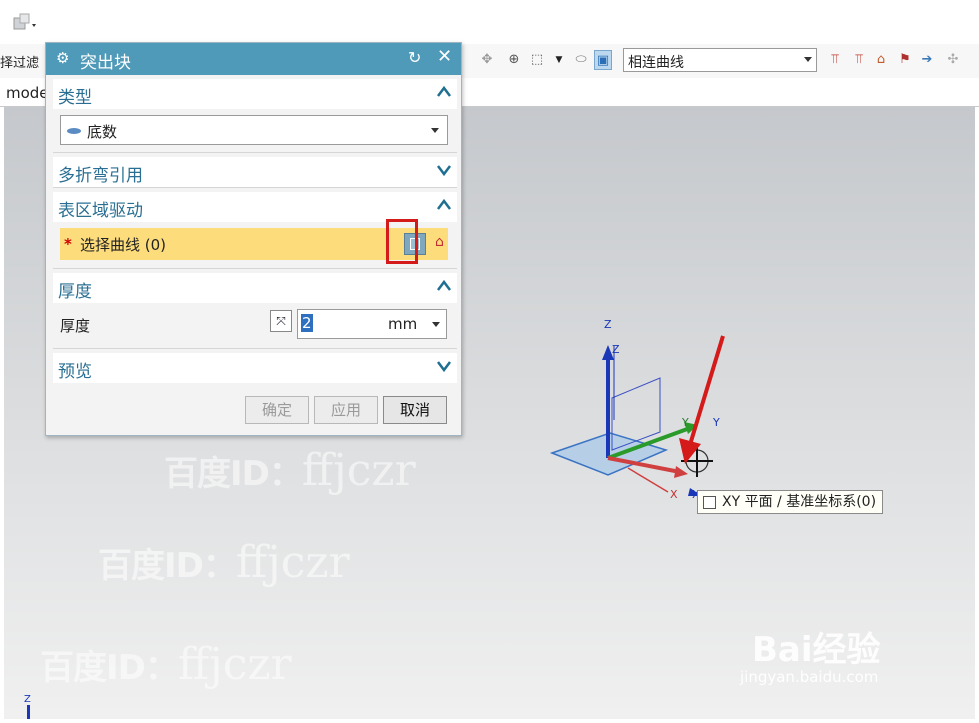 Image resolution: width=979 pixels, height=723 pixels. I want to click on feature-curves-icon: ⌂, so click(881, 60).